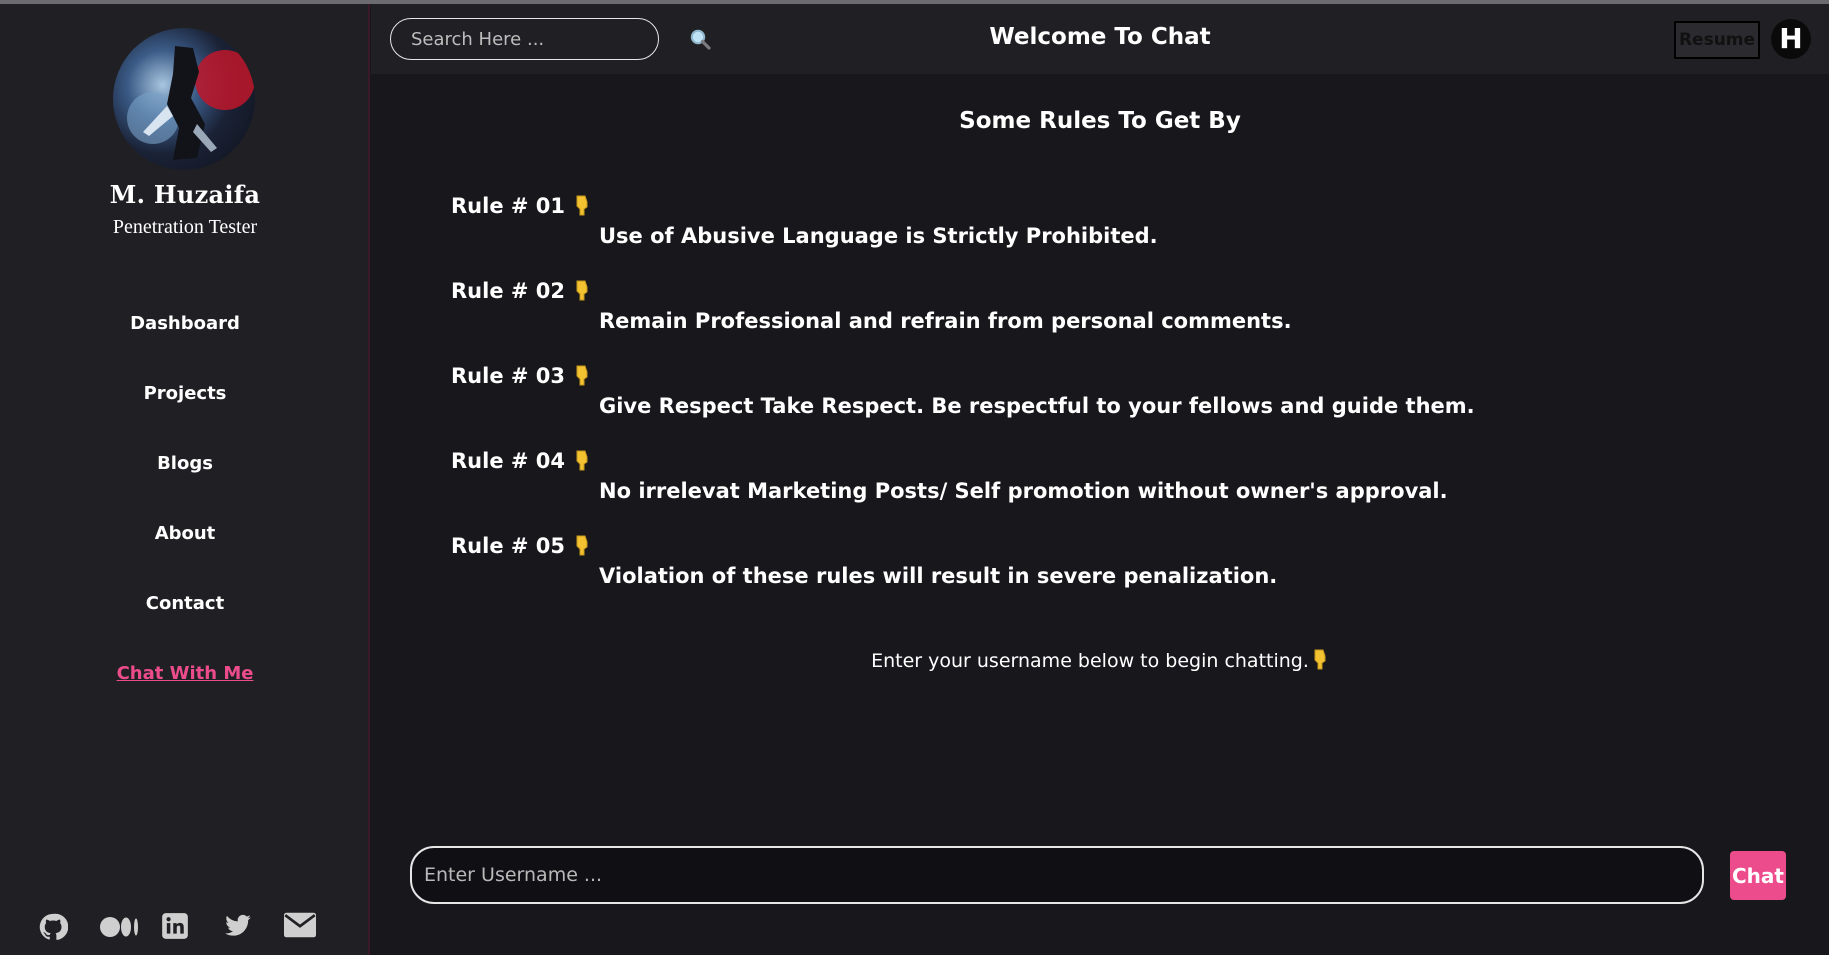 Image resolution: width=1829 pixels, height=955 pixels. Describe the element at coordinates (508, 206) in the screenshot. I see `rule-label-text: Rule # 01` at that location.